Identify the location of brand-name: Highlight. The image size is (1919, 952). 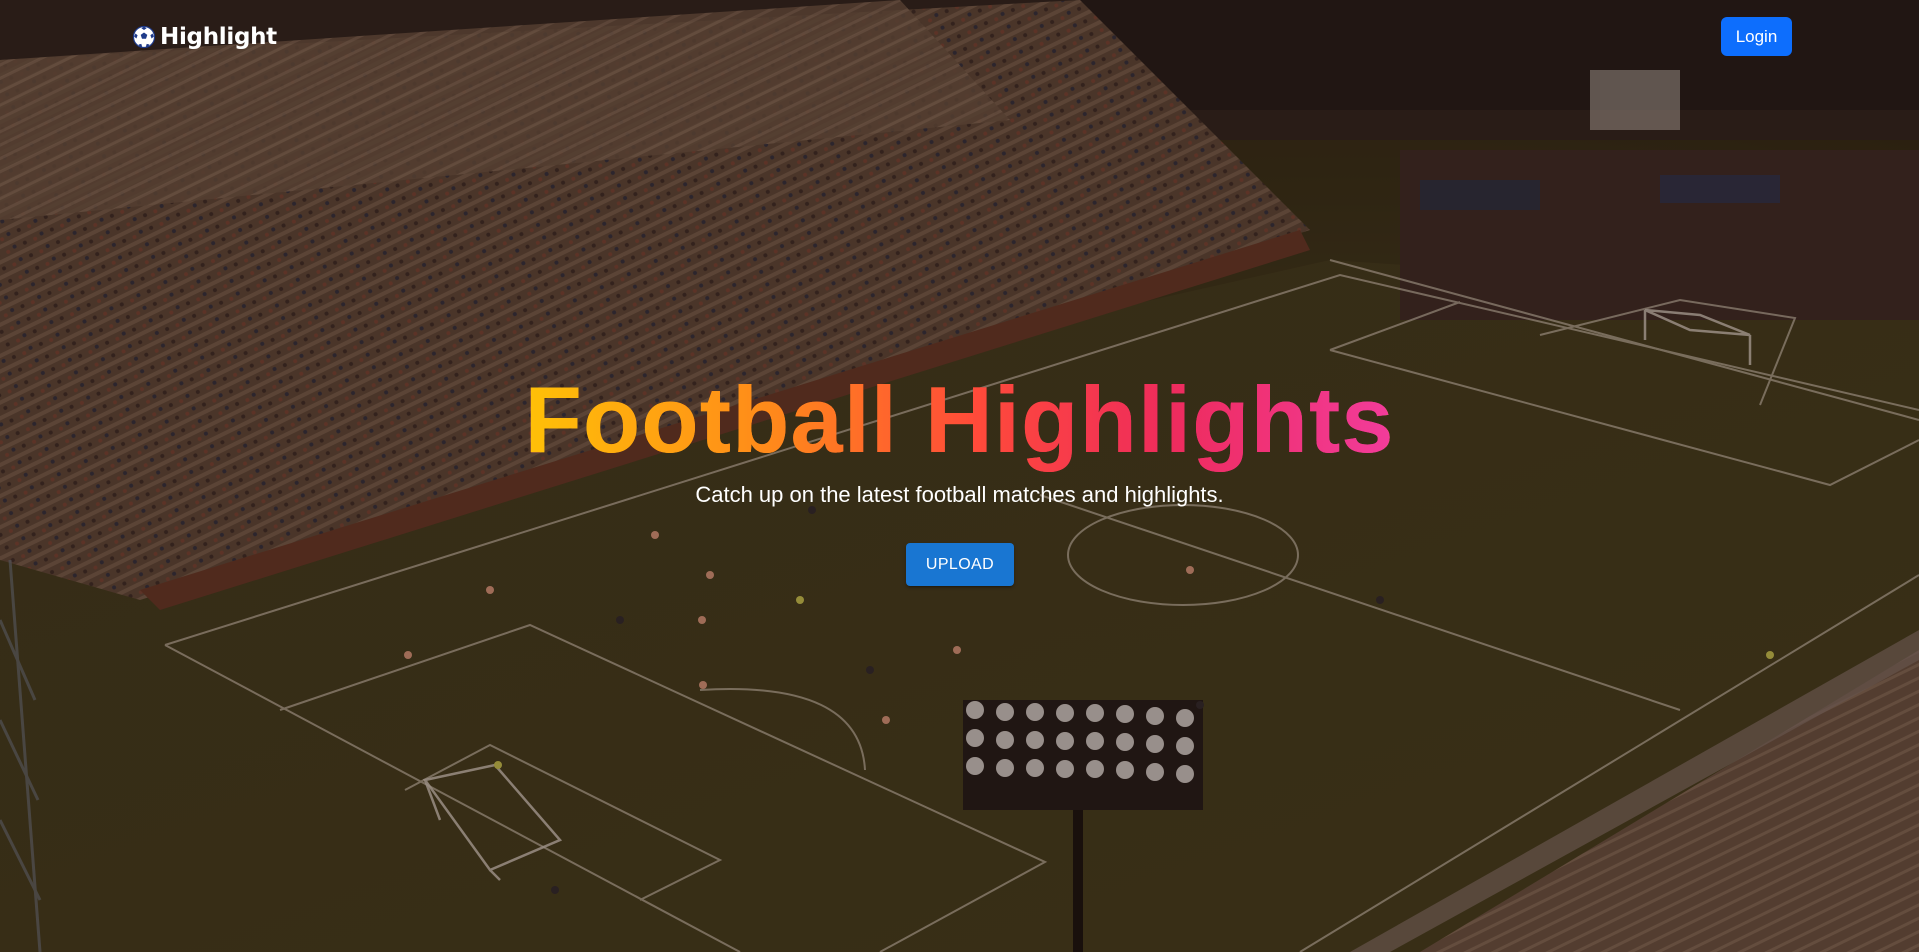
(218, 37).